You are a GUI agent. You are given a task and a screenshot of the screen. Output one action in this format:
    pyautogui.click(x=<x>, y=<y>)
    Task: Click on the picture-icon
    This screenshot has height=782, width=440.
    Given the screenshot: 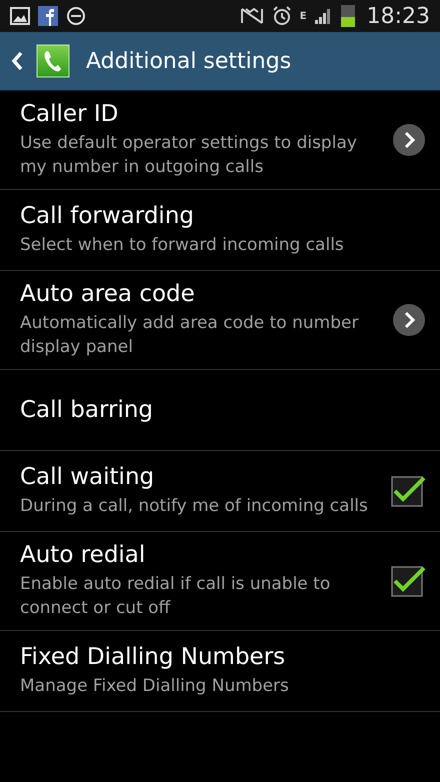 What is the action you would take?
    pyautogui.click(x=20, y=16)
    